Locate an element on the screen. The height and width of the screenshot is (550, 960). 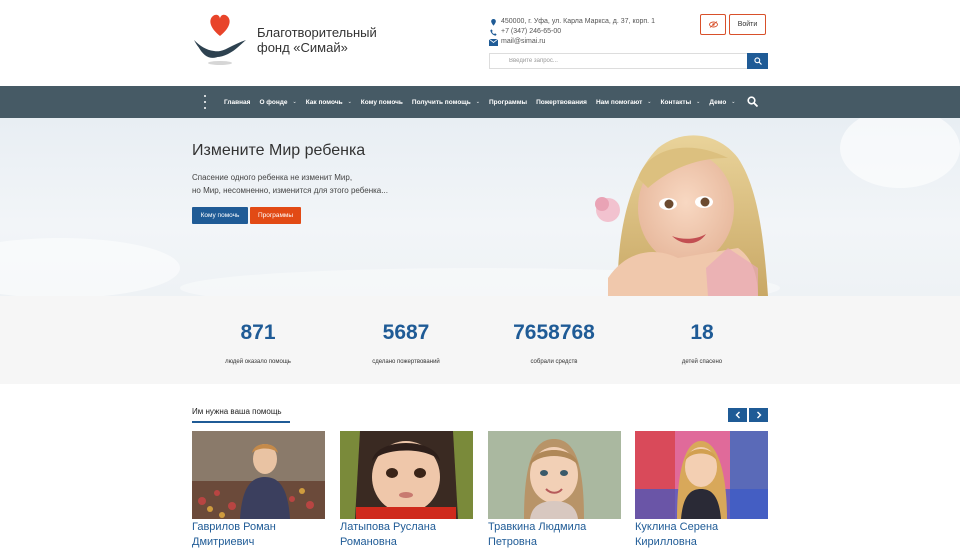
child-card: Гаврилов Роман Дмитриевич is located at coordinates (258, 490).